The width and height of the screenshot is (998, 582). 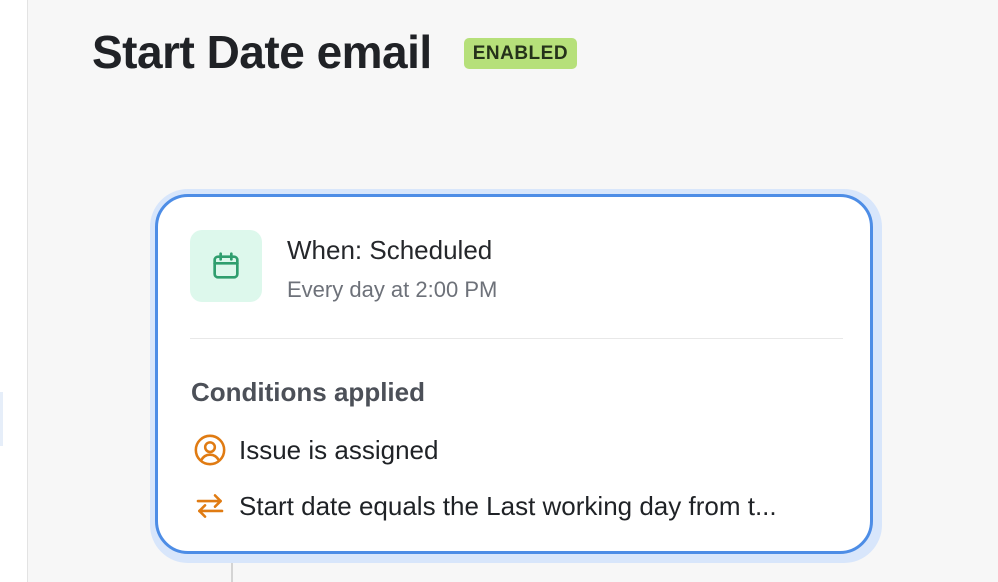 I want to click on trigger-schedule: Every day at 2:00 PM, so click(x=392, y=289).